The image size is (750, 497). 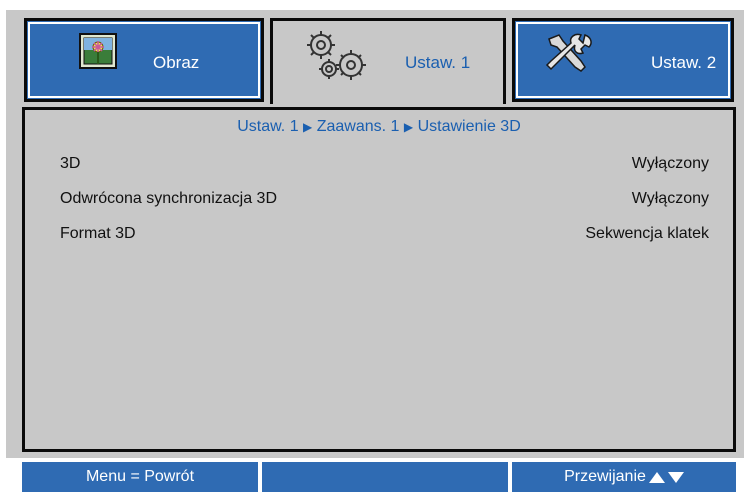 I want to click on tools-icon, so click(x=568, y=53).